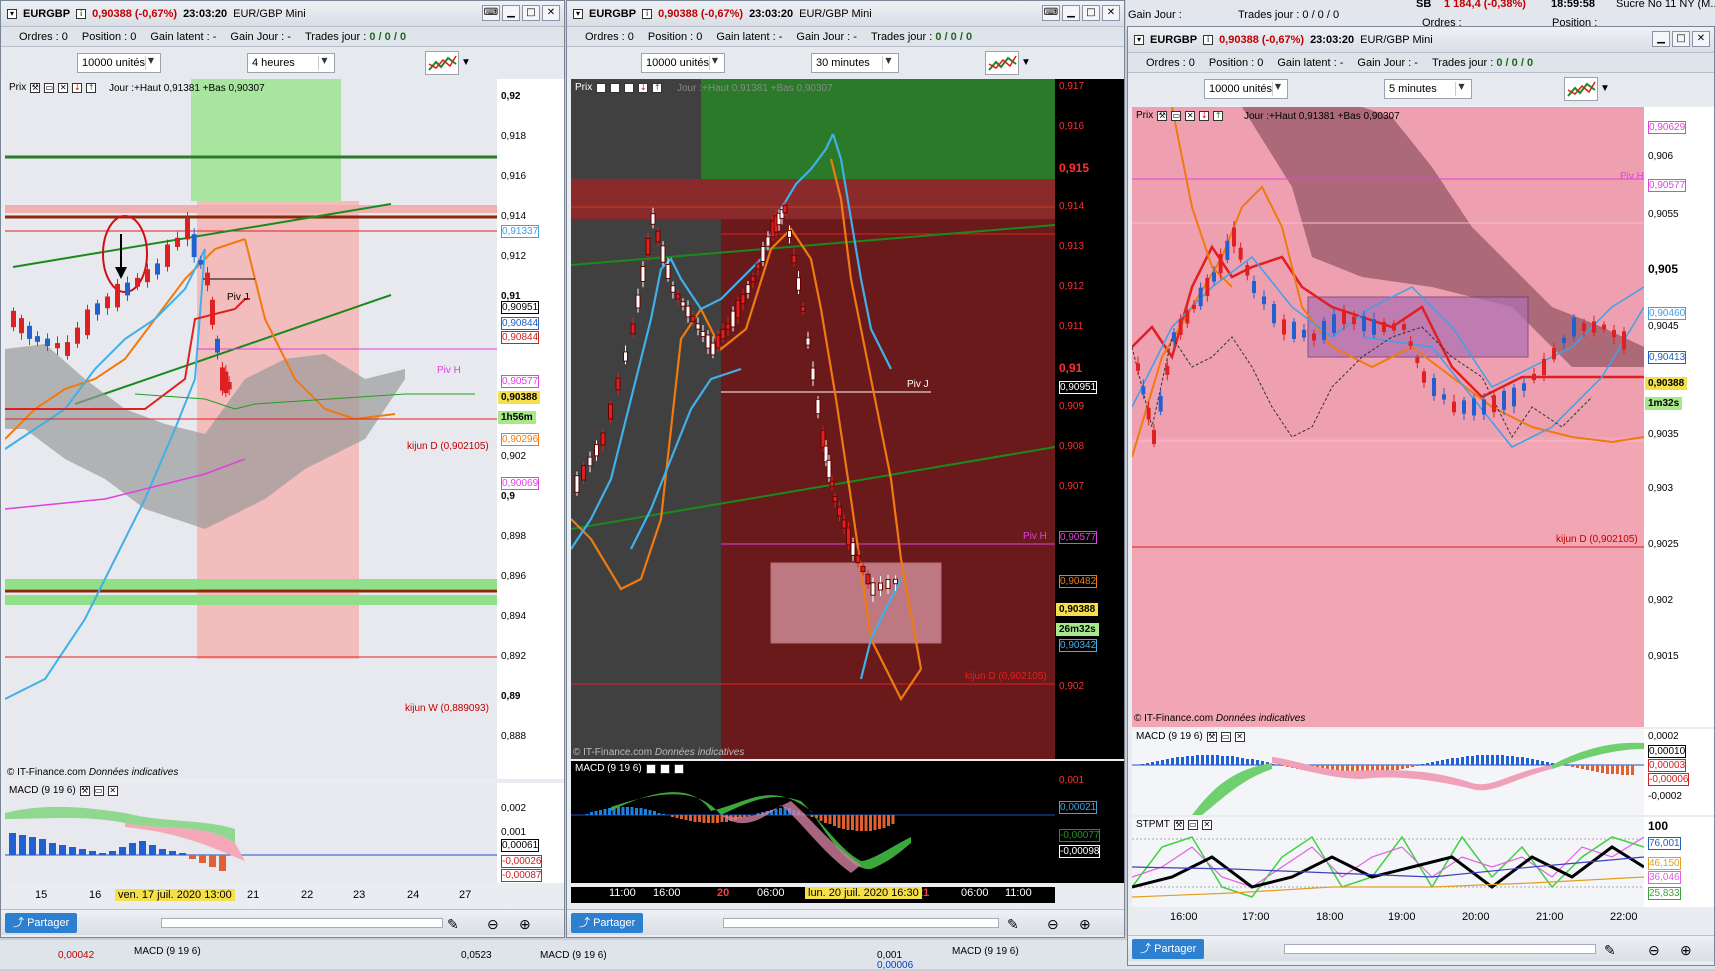 The image size is (1715, 971). What do you see at coordinates (1388, 862) in the screenshot?
I see `stpmt-panel: STPMT ⚒ ▭ ✕` at bounding box center [1388, 862].